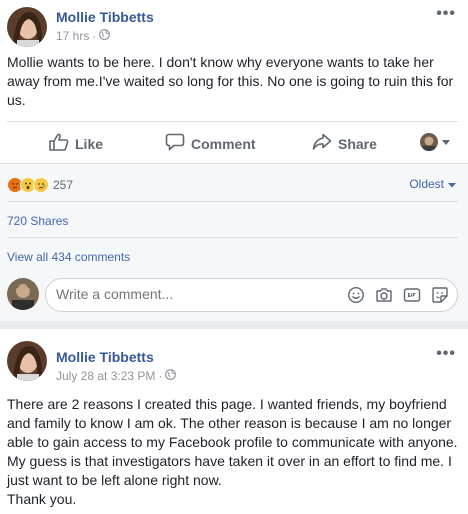 This screenshot has width=468, height=514. Describe the element at coordinates (72, 36) in the screenshot. I see `post-timestamp: 17 hrs` at that location.